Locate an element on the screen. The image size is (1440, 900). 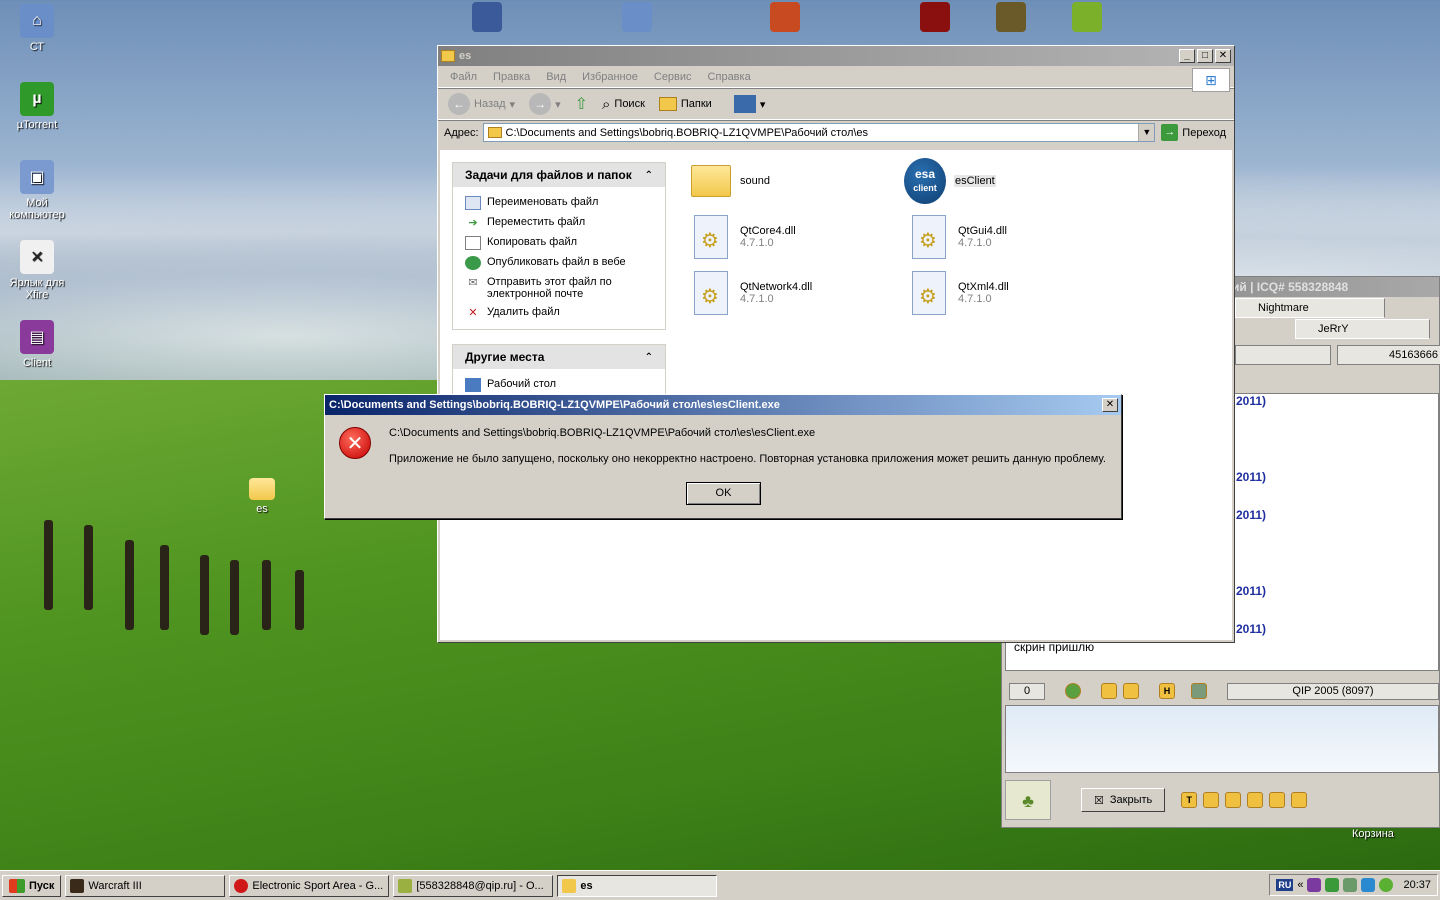
start-button: Пуск is located at coordinates (32, 885).